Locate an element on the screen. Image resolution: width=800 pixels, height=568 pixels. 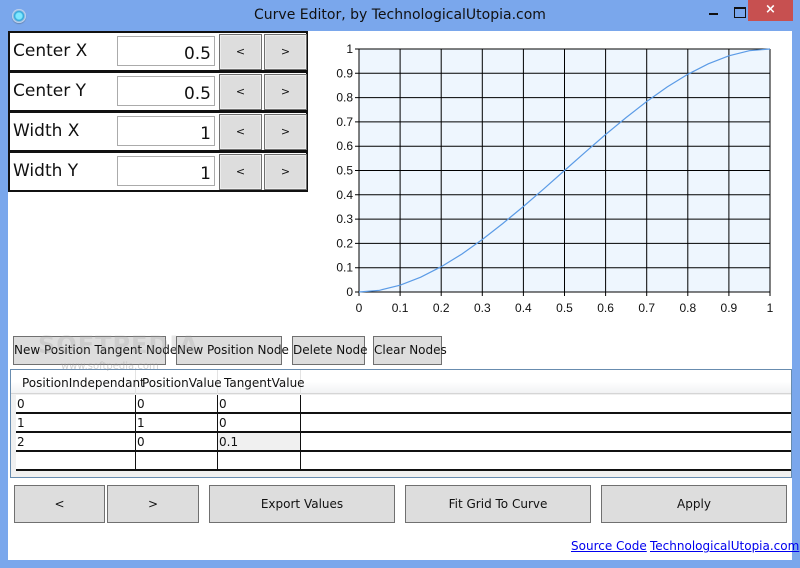
width-x-increase-button: > is located at coordinates (285, 132).